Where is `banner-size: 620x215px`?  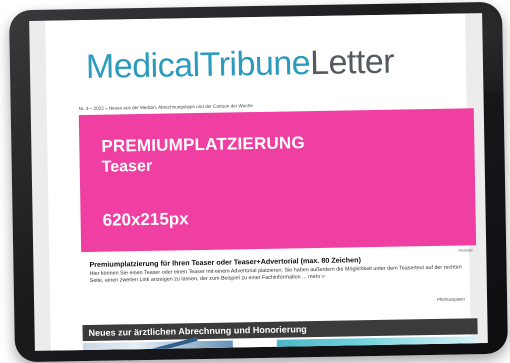
banner-size: 620x215px is located at coordinates (145, 219).